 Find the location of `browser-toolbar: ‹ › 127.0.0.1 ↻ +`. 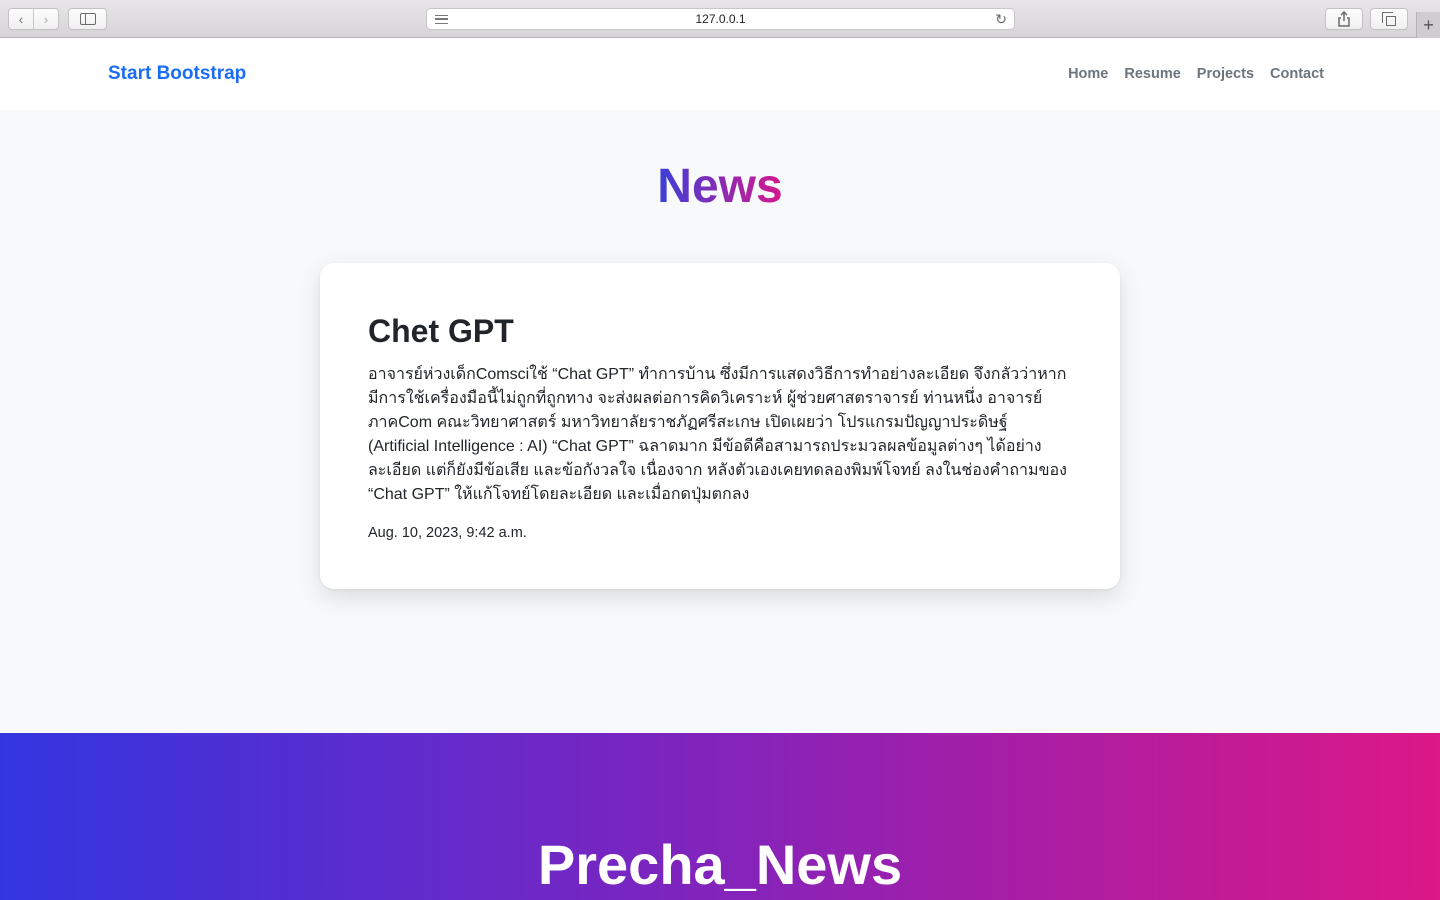

browser-toolbar: ‹ › 127.0.0.1 ↻ + is located at coordinates (720, 19).